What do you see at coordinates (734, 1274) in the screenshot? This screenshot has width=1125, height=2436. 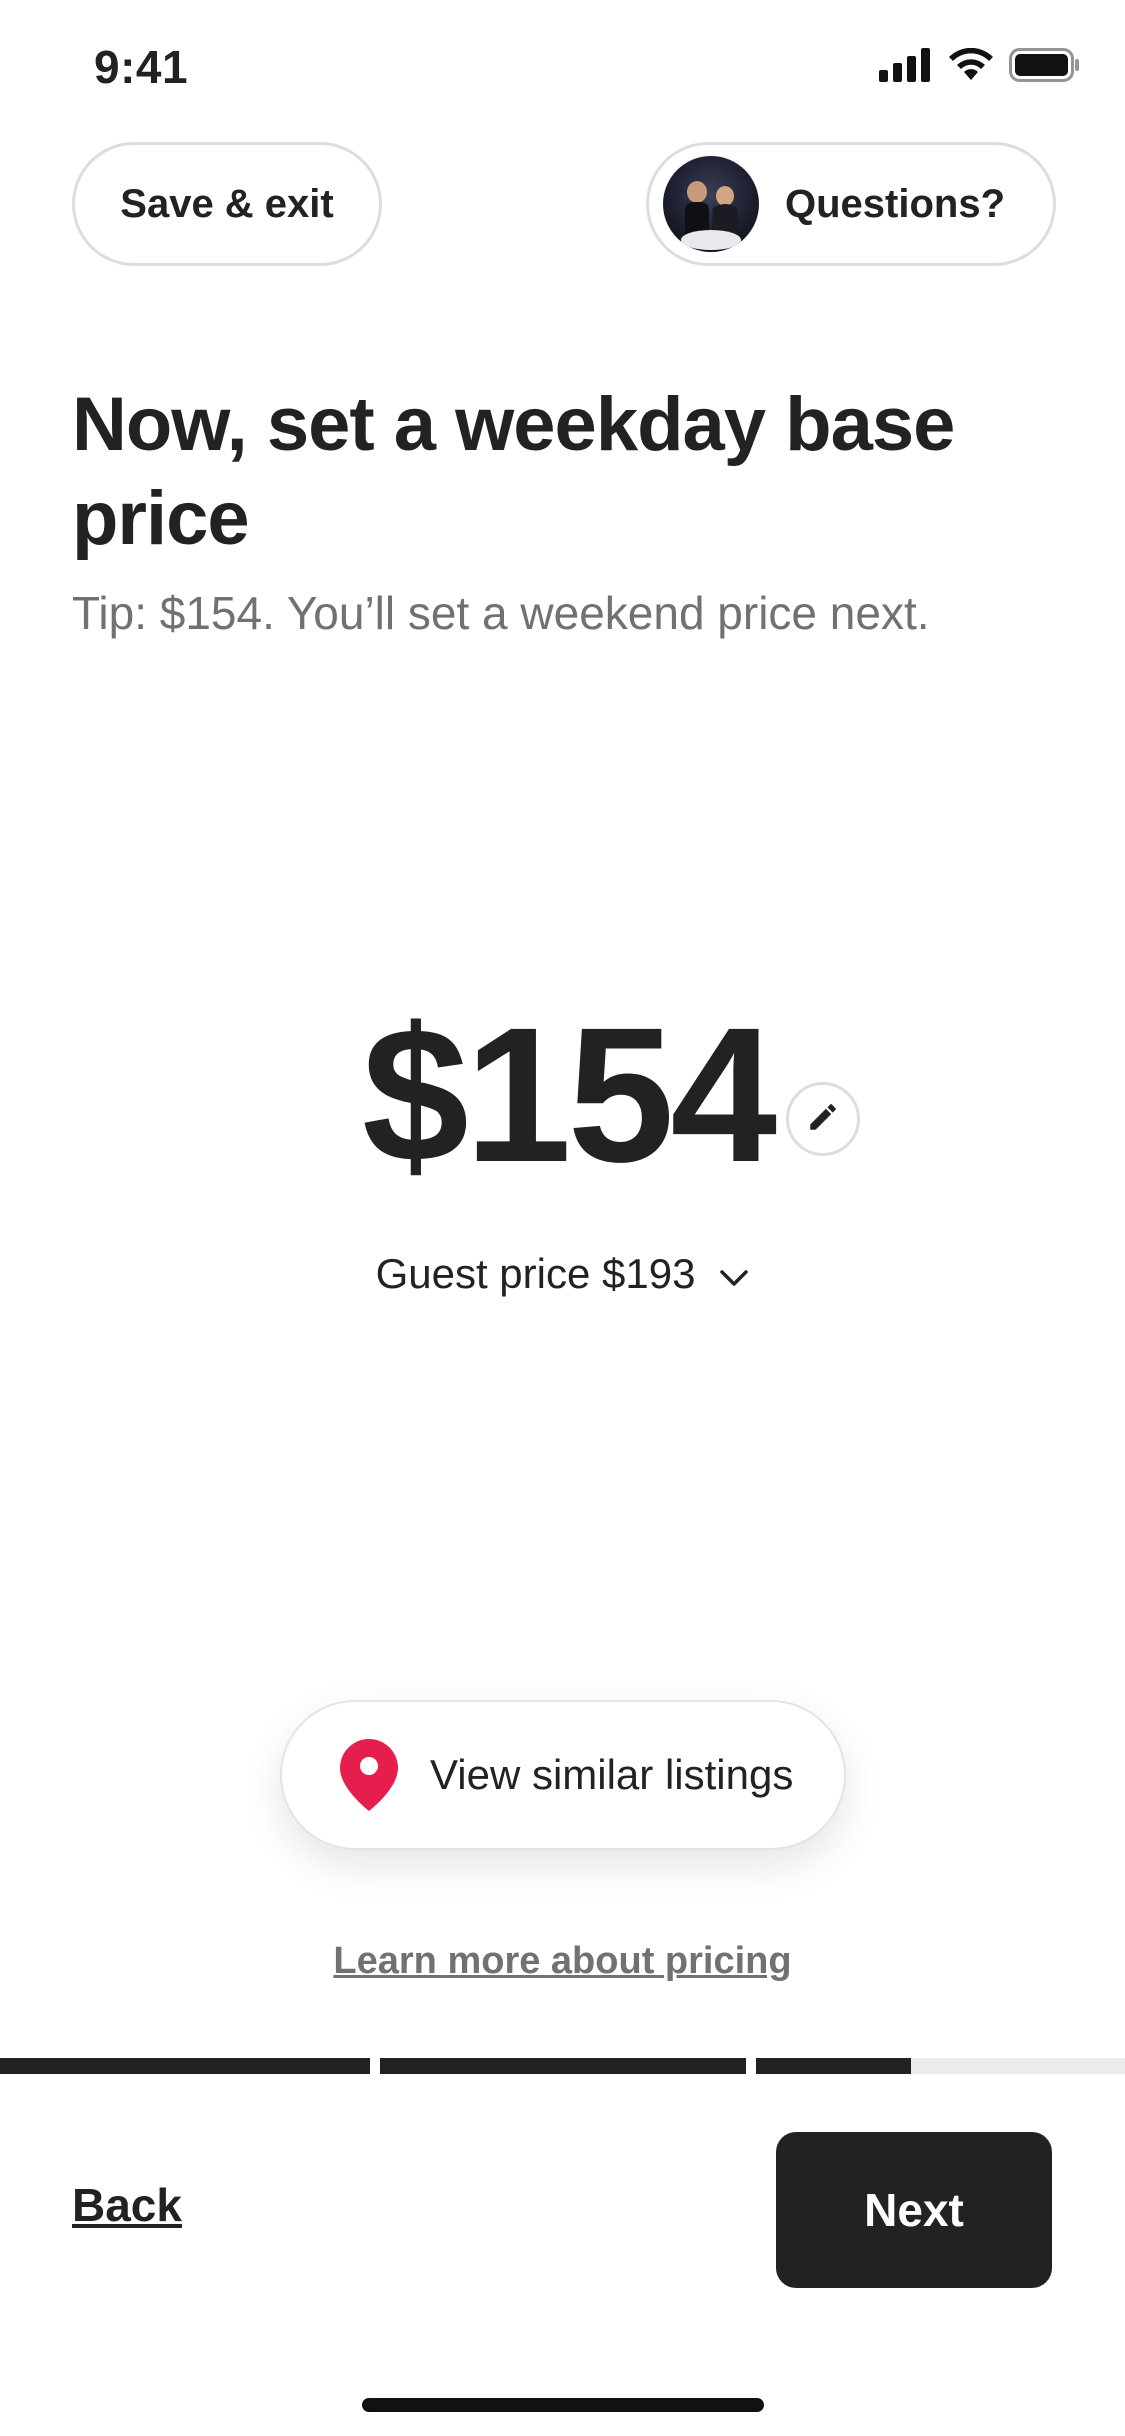 I see `chevron-down-icon` at bounding box center [734, 1274].